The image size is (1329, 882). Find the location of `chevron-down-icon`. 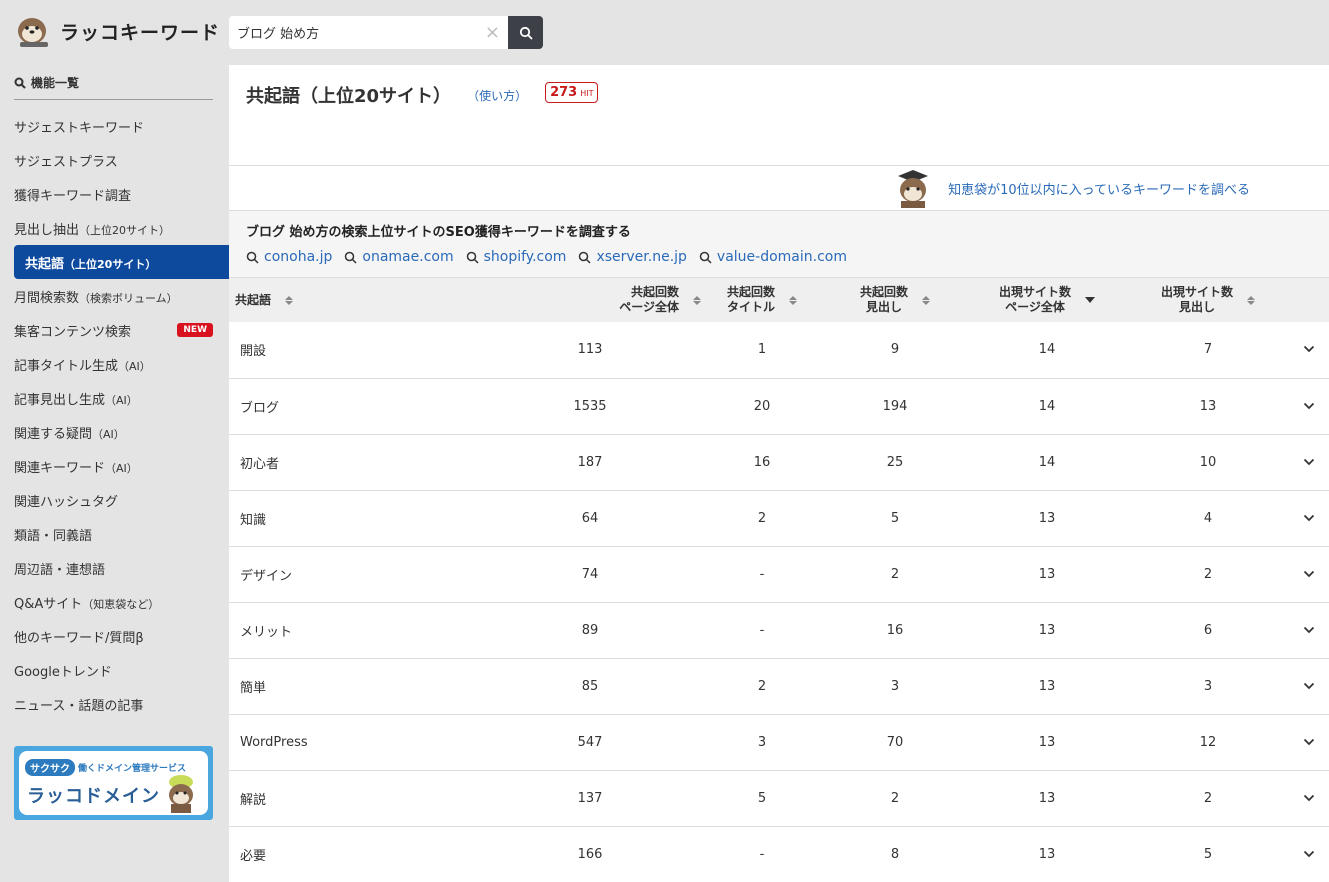

chevron-down-icon is located at coordinates (1309, 685).